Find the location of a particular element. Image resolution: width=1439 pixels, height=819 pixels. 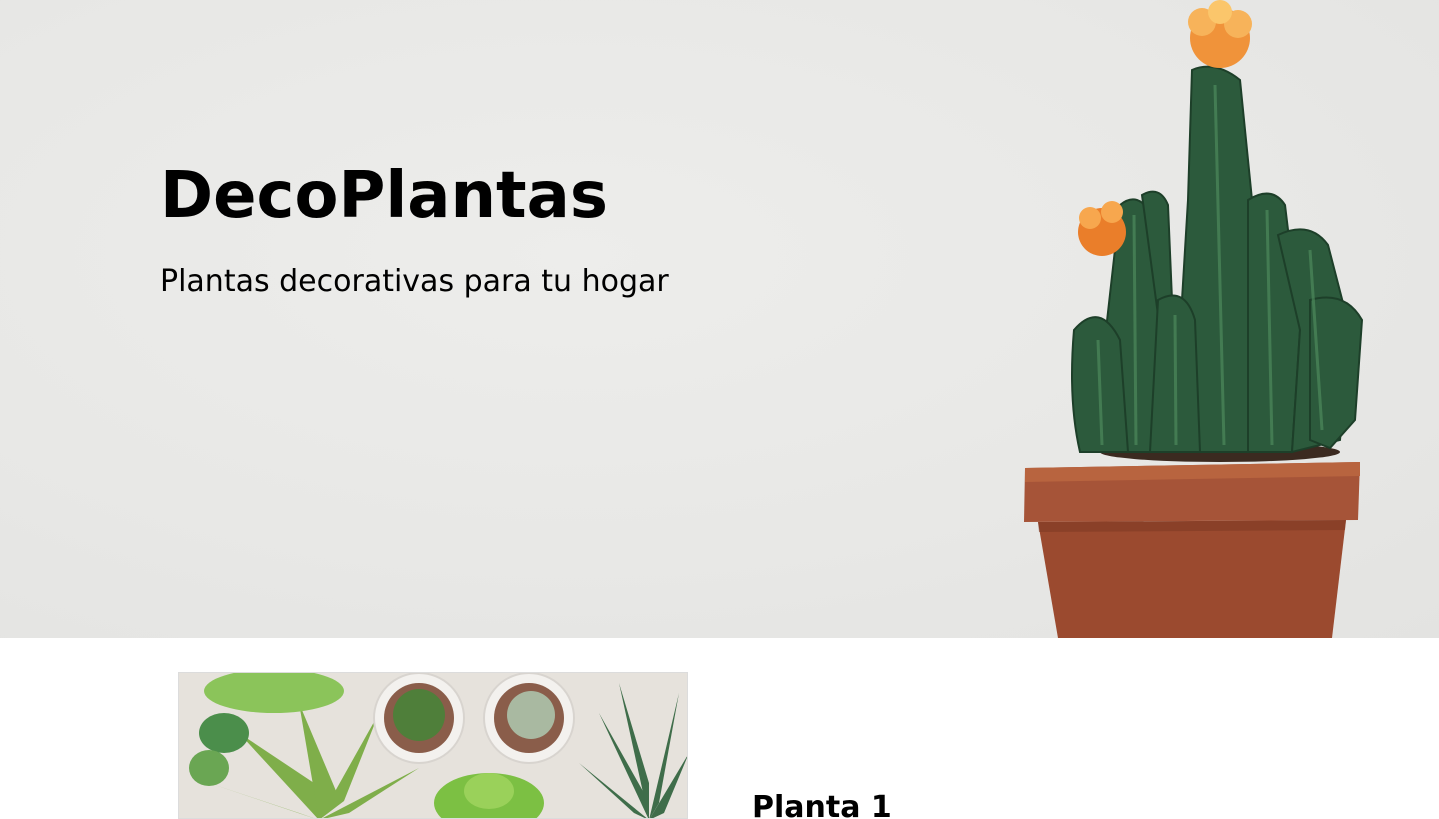

product-name: Planta 1 is located at coordinates (822, 803).